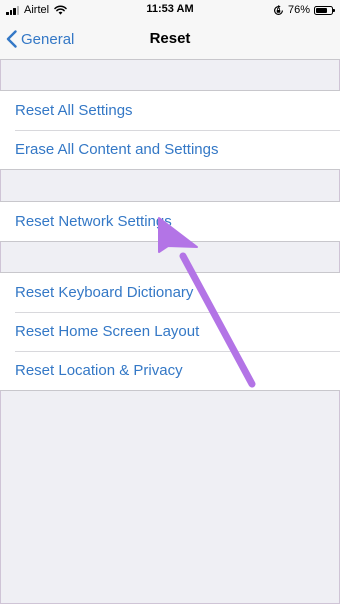  Describe the element at coordinates (170, 149) in the screenshot. I see `erase-all-content-item: Erase All Content and Settings` at that location.